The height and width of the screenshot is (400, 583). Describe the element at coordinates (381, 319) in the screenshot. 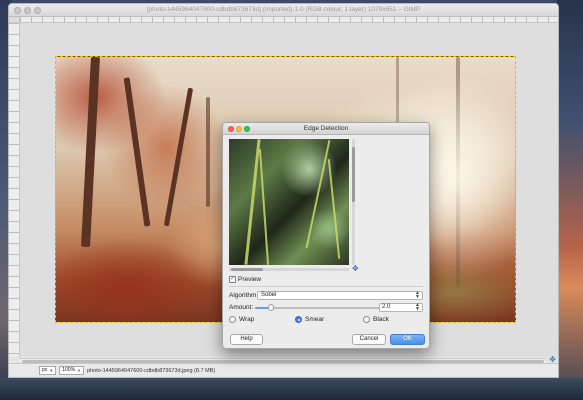

I see `radio-label: Black` at that location.